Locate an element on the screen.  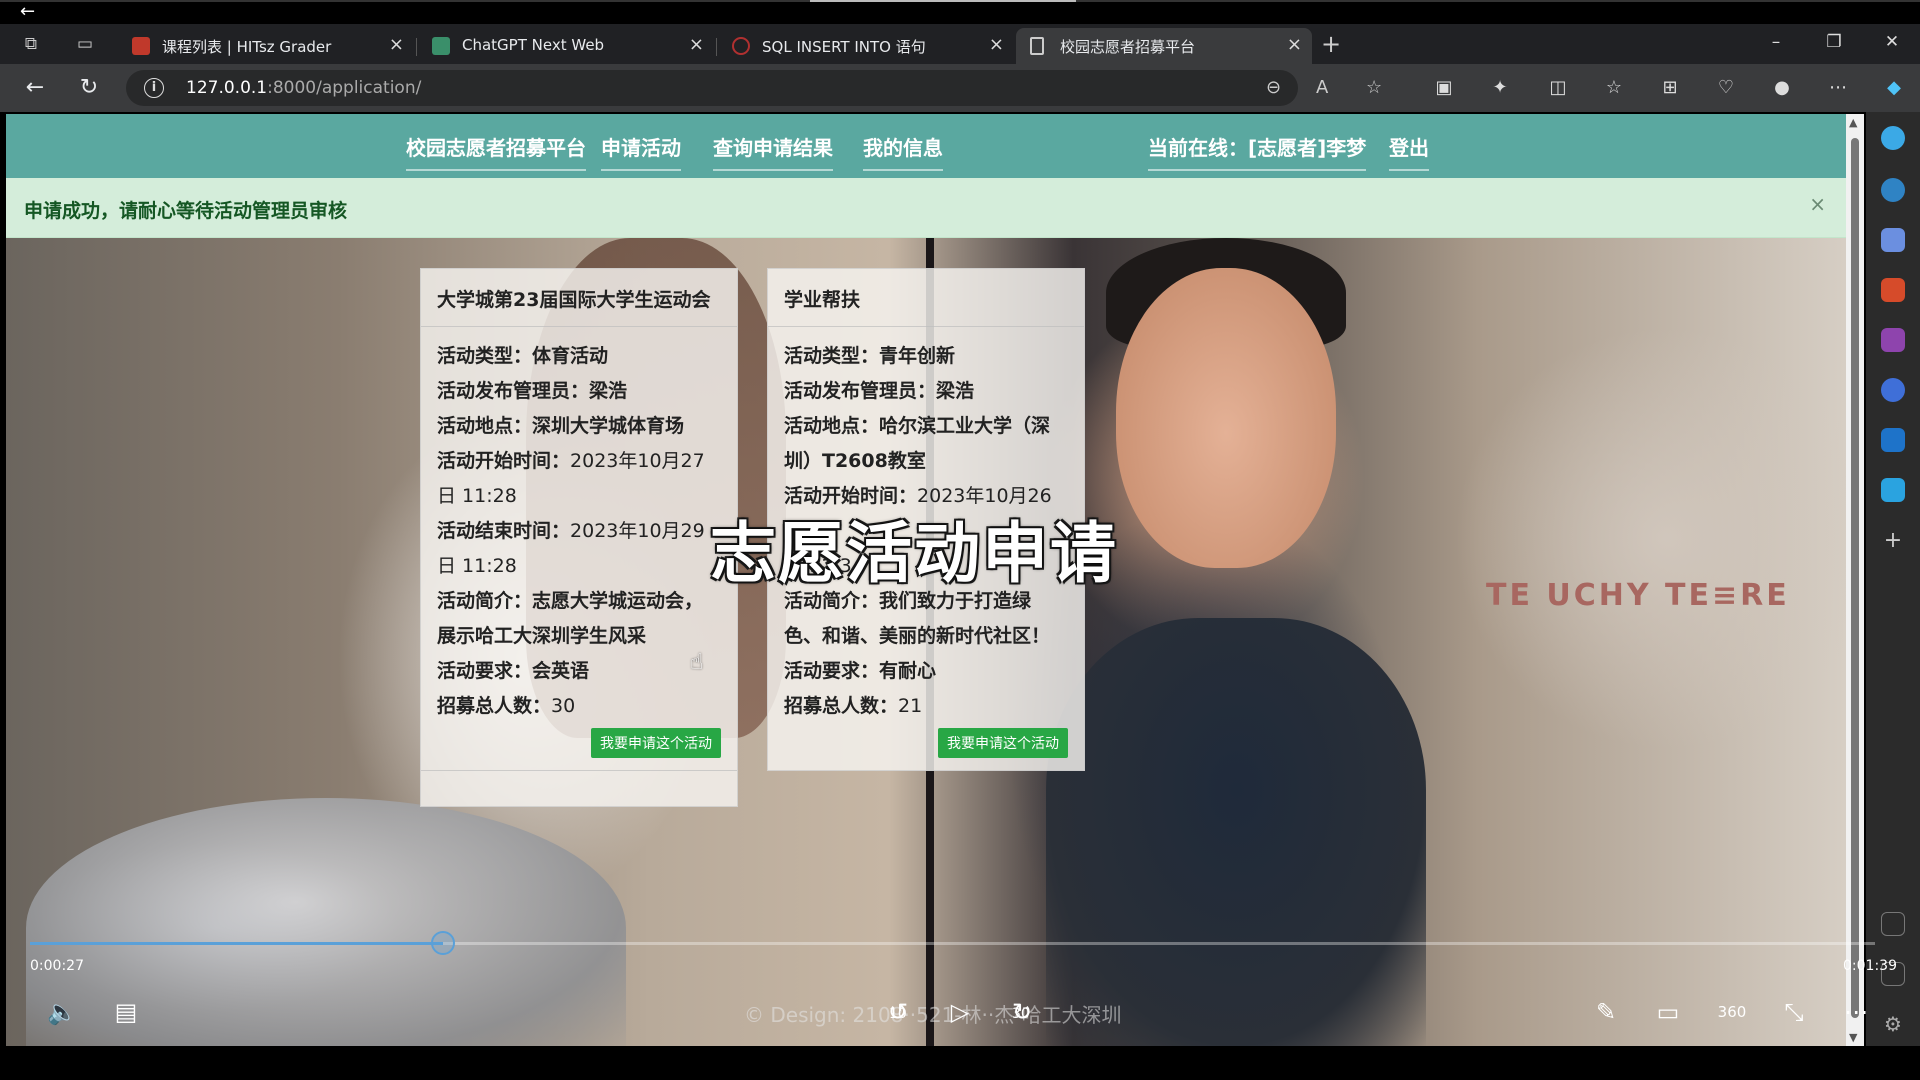
close-window-icon: ✕ is located at coordinates (1892, 44).